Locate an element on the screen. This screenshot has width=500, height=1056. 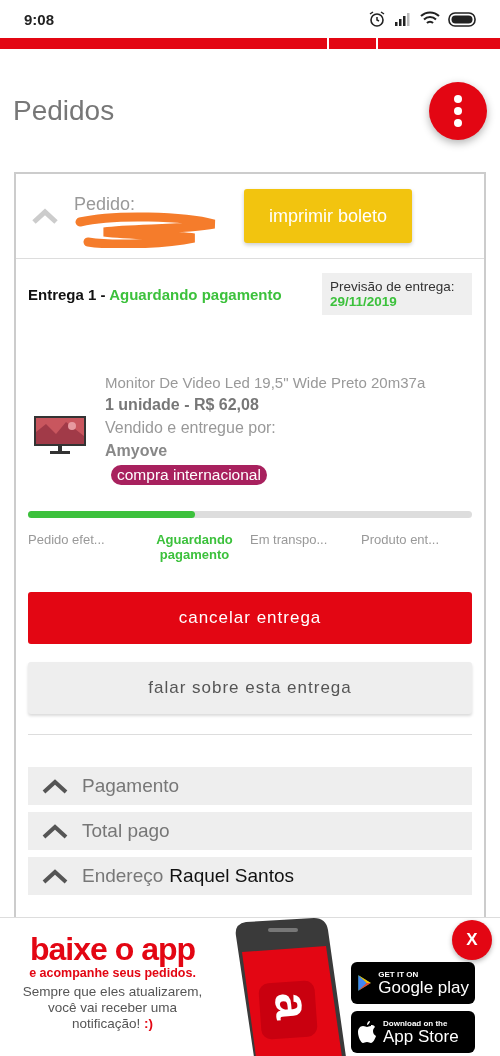
google-play-badge: GET IT ON Google play is located at coordinates (413, 983).